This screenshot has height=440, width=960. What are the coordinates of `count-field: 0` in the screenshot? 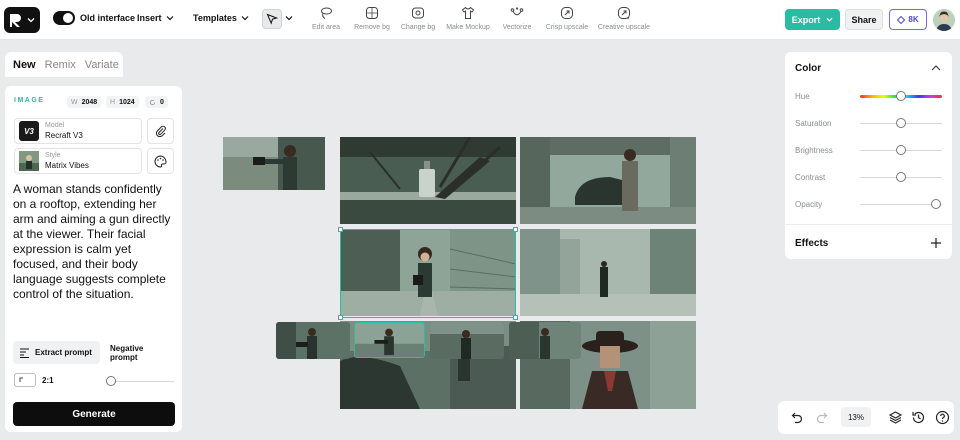 It's located at (156, 102).